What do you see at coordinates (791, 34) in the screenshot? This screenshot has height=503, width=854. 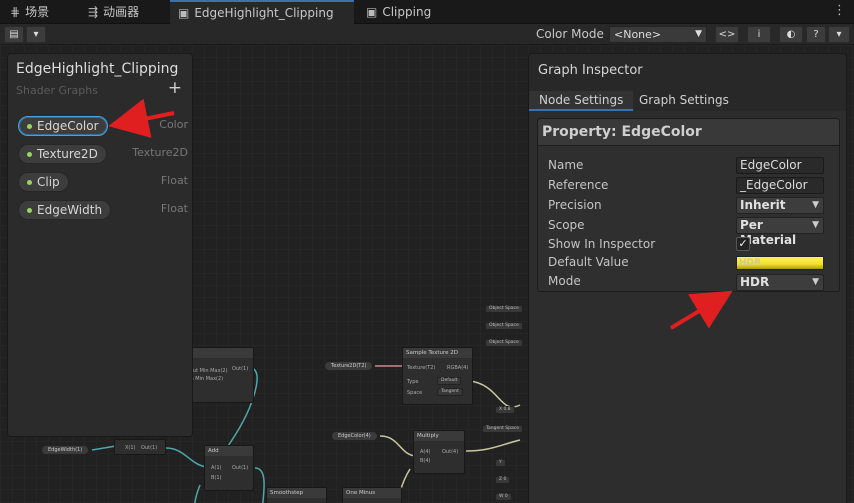 I see `sphere-preview-icon: ◐` at bounding box center [791, 34].